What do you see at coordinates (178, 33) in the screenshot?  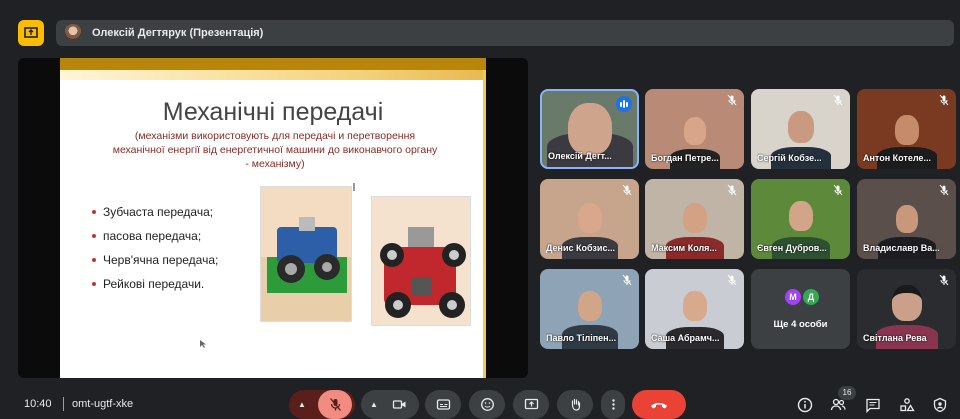 I see `presenter-name: Олексій Дегтярук (Презентація)` at bounding box center [178, 33].